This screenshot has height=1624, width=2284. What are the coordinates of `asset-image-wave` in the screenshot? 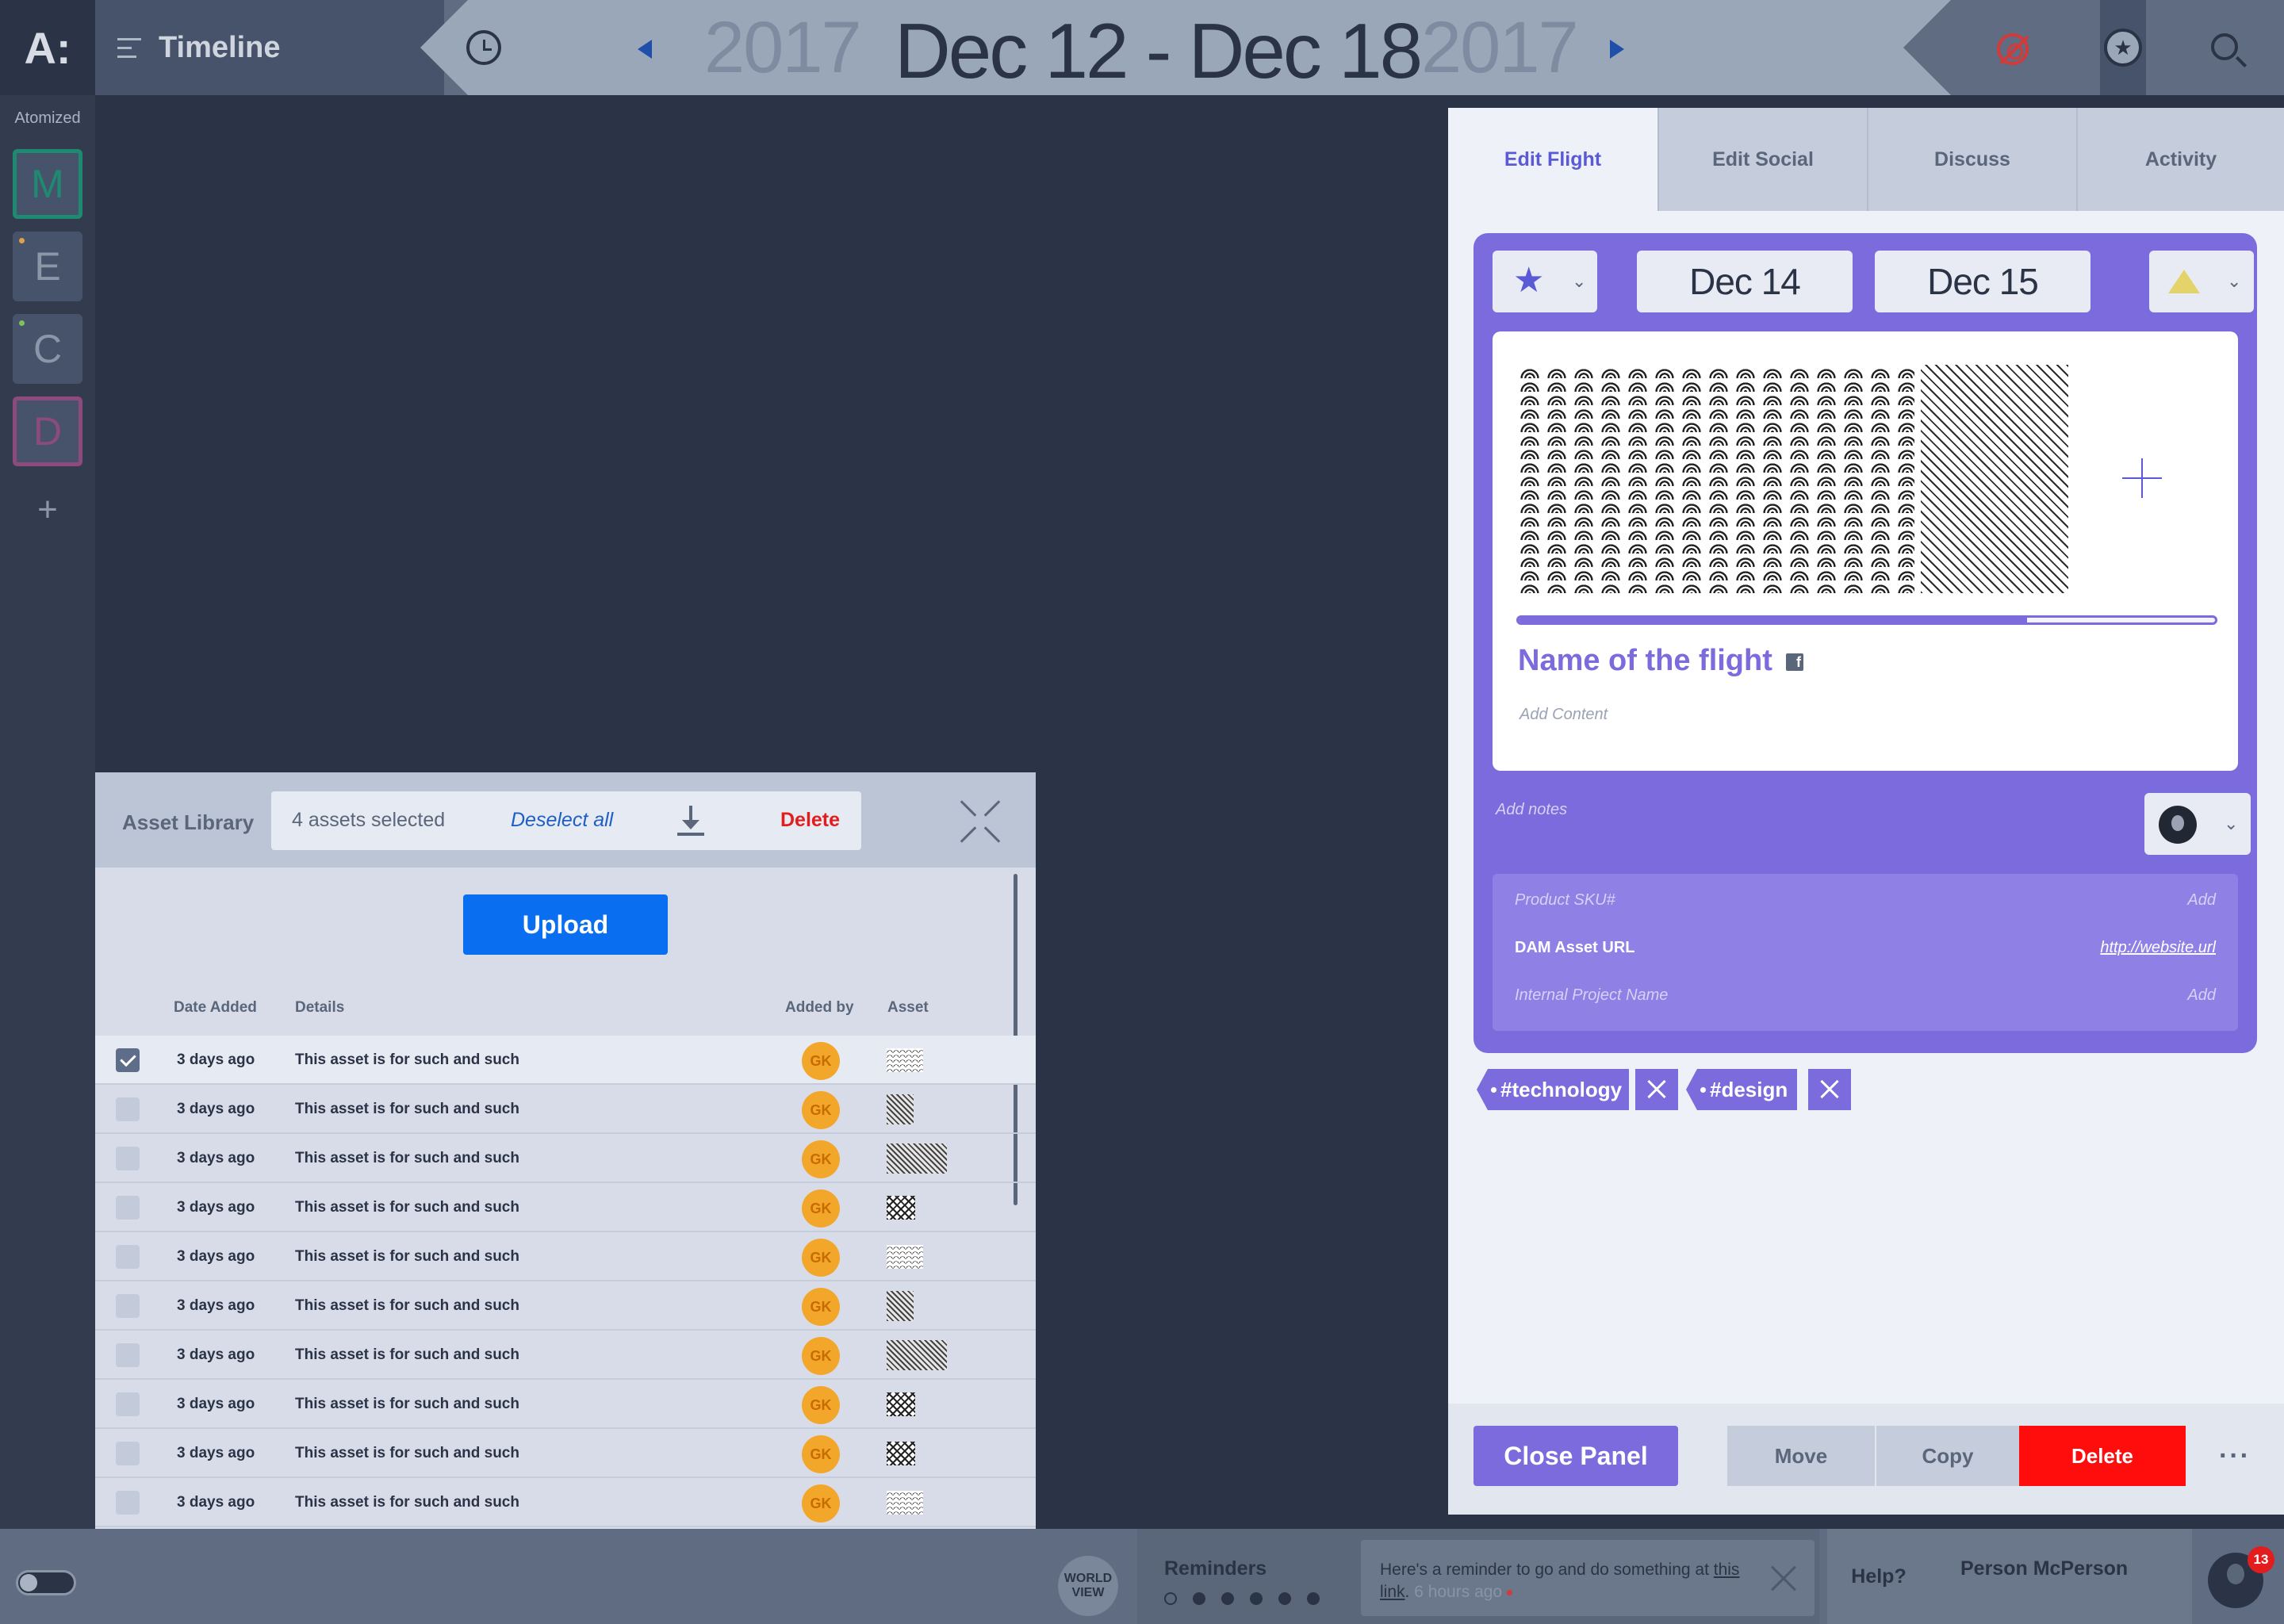 It's located at (1715, 479).